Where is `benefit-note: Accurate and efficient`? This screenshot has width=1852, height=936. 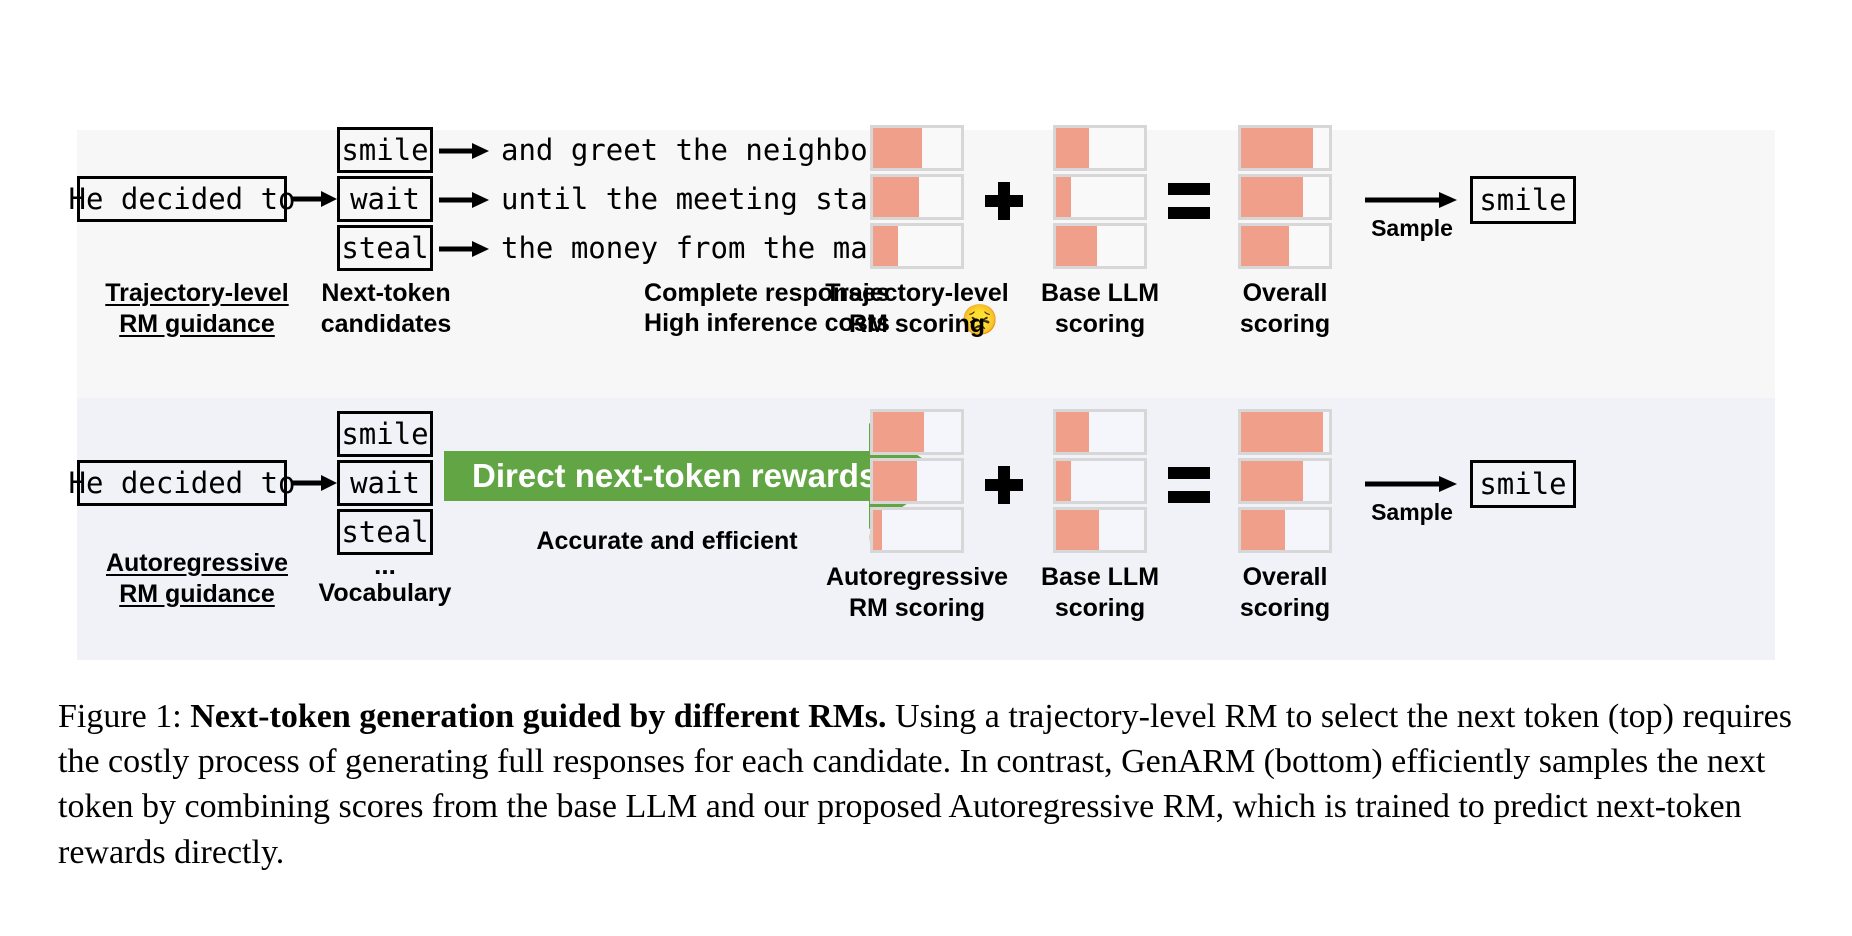
benefit-note: Accurate and efficient is located at coordinates (667, 541).